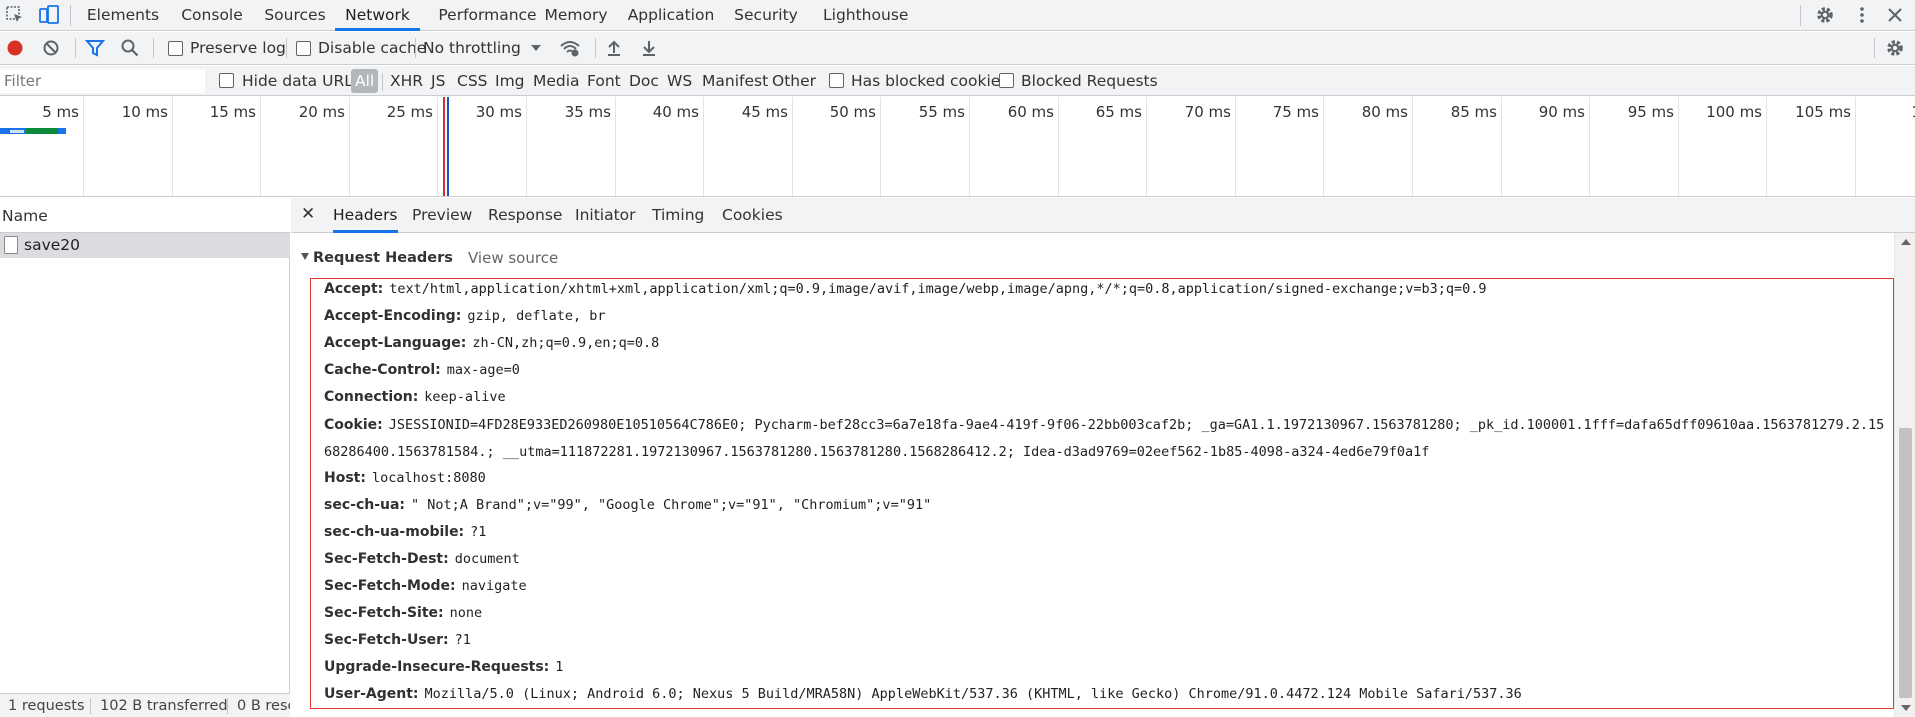 This screenshot has width=1915, height=717. What do you see at coordinates (604, 81) in the screenshot?
I see `type-filter-font: Font` at bounding box center [604, 81].